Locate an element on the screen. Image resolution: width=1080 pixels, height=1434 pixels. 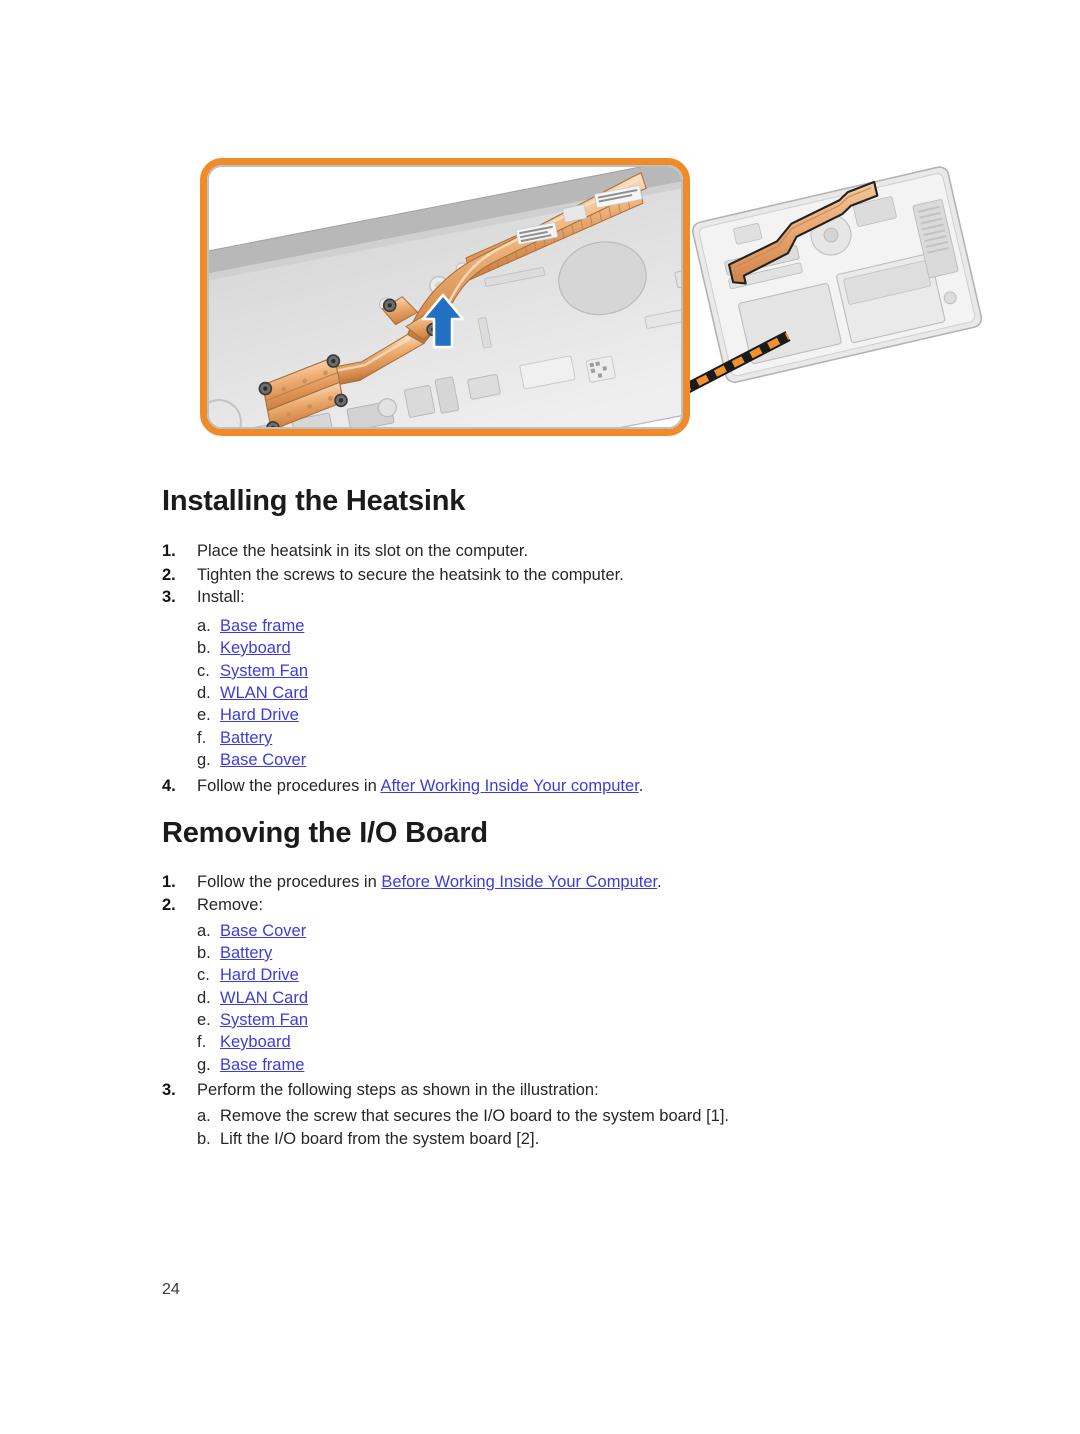
remove-sub-item-d: d. WLAN Card is located at coordinates (252, 998).